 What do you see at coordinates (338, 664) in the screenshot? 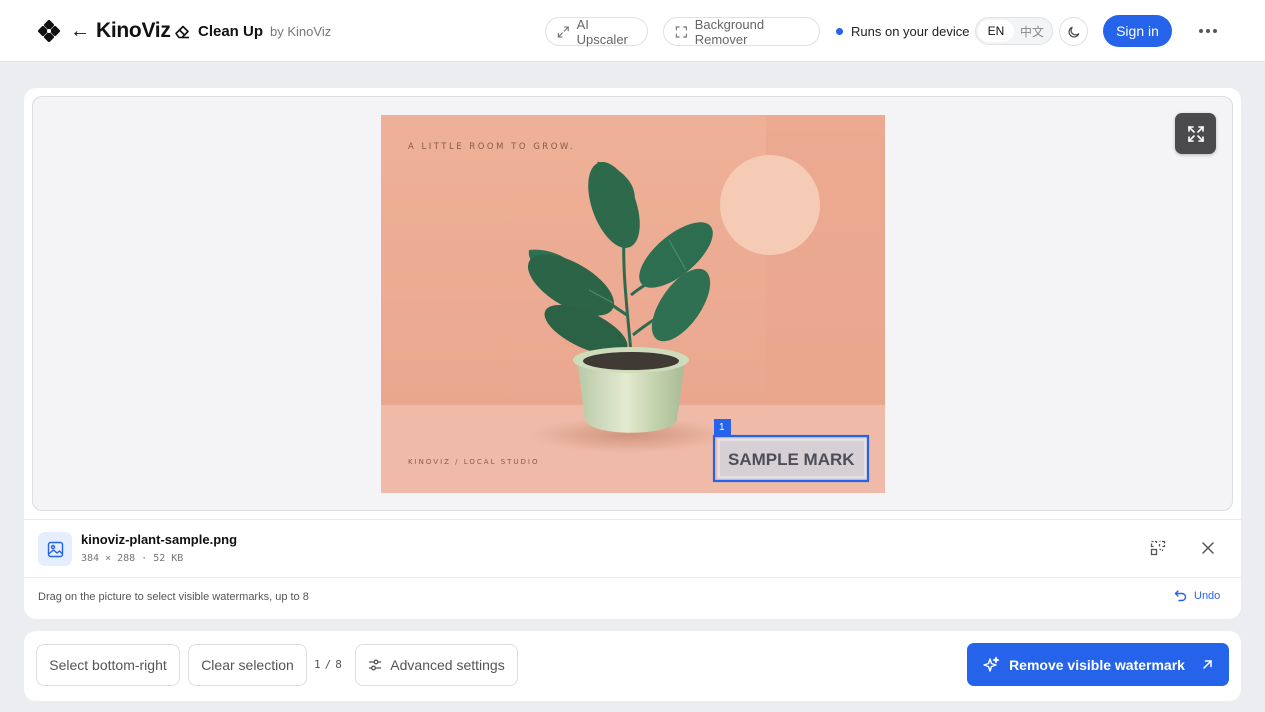
I see `selection-max: 8` at bounding box center [338, 664].